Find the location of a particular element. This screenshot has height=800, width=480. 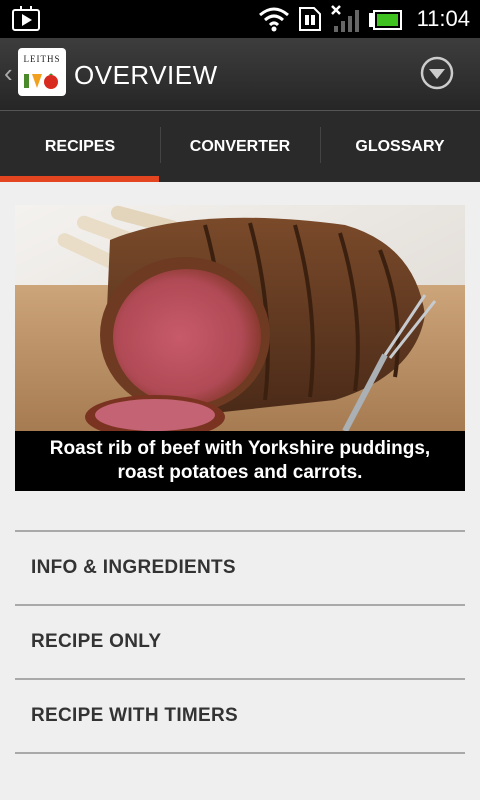

screen-title: OVERVIEW is located at coordinates (146, 75).